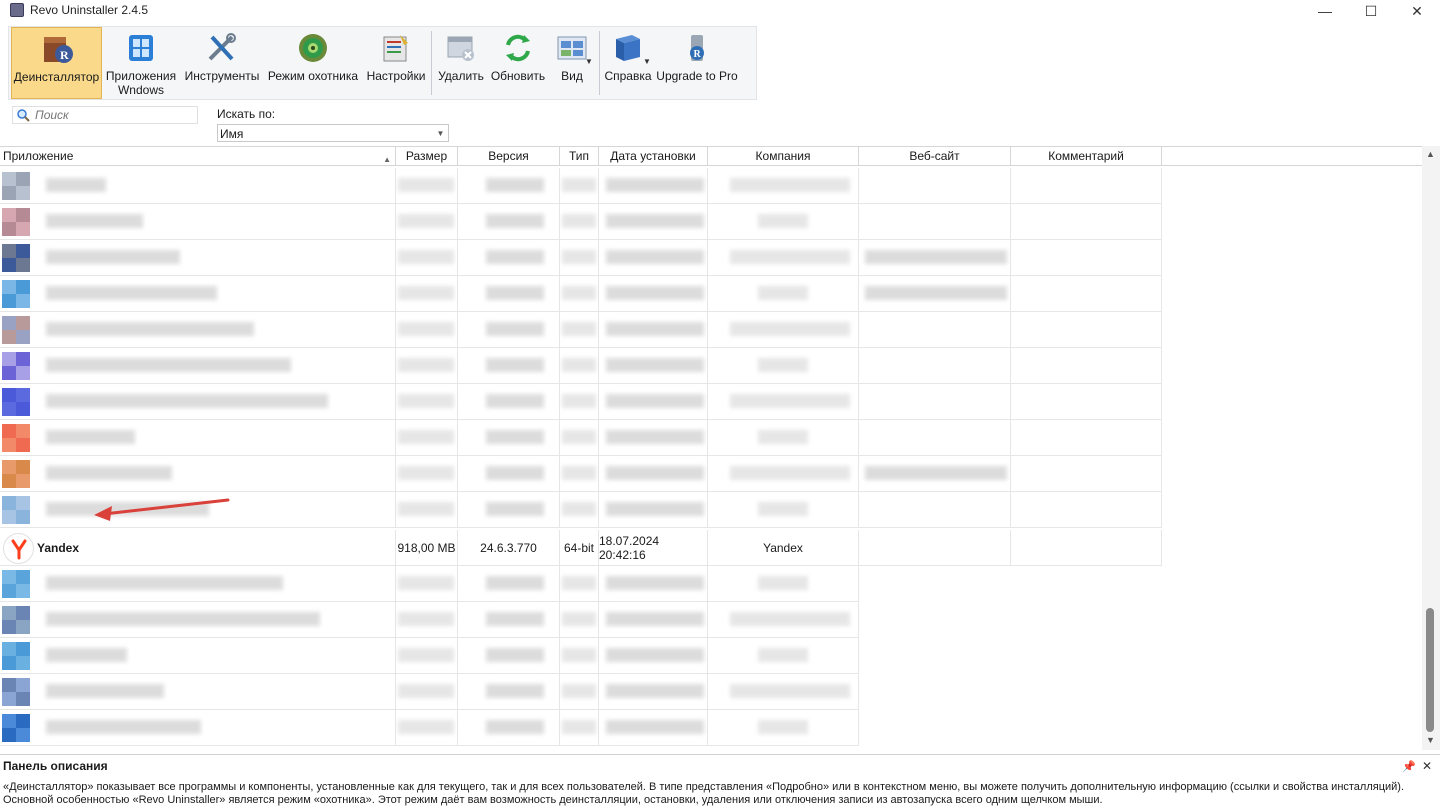  What do you see at coordinates (1371, 11) in the screenshot?
I see `maximize-button: ☐` at bounding box center [1371, 11].